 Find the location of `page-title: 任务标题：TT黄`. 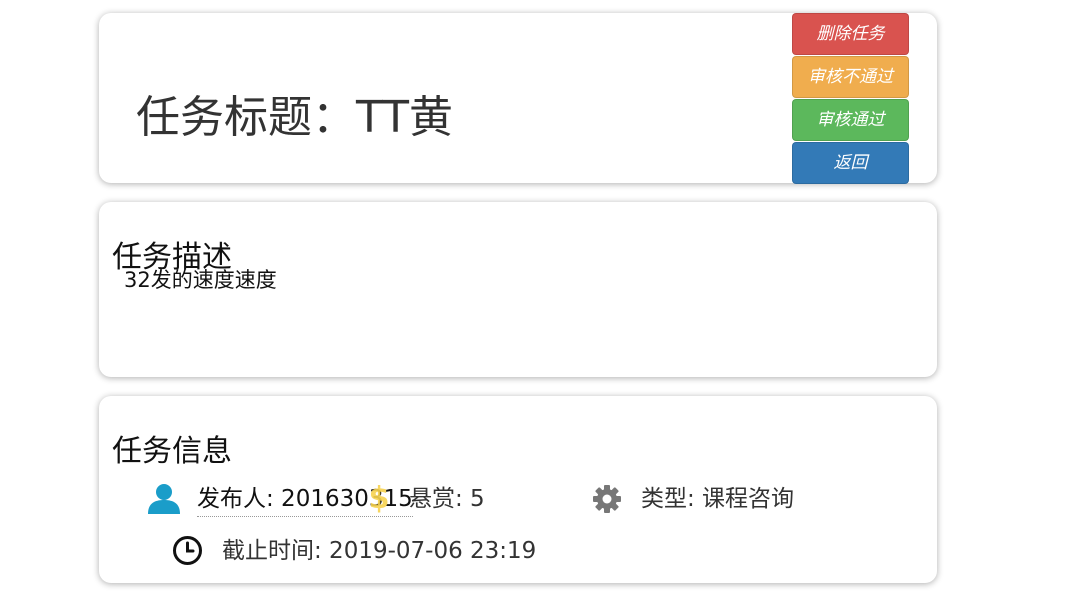

page-title: 任务标题：TT黄 is located at coordinates (294, 118).